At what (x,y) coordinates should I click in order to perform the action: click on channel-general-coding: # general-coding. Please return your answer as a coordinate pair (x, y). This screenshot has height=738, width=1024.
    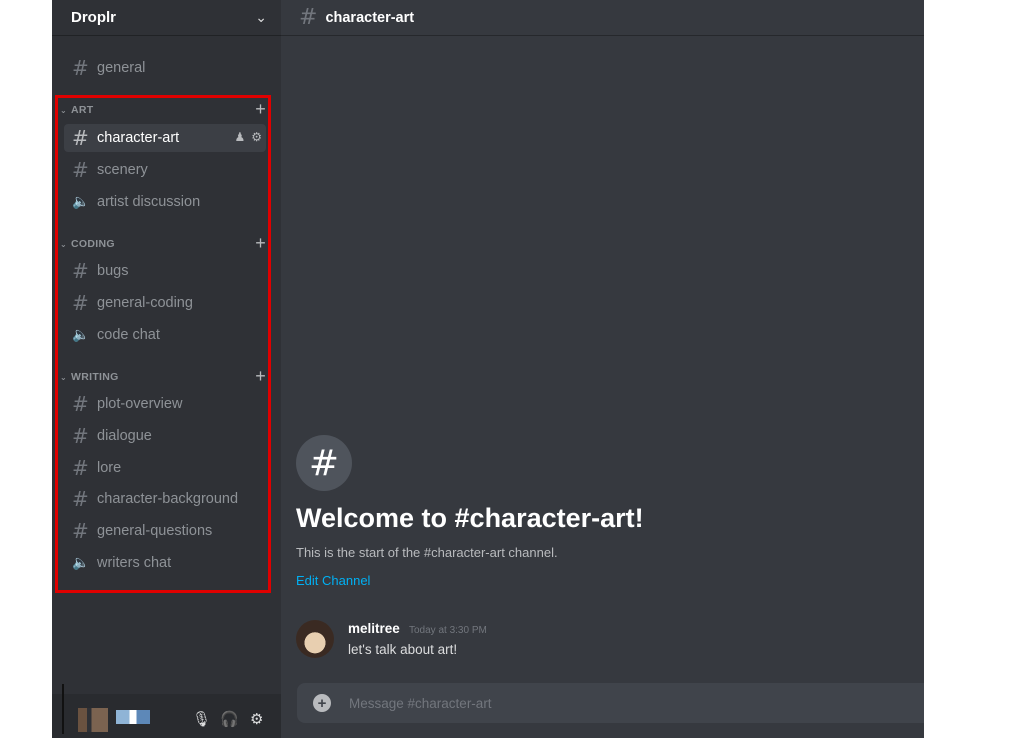
    Looking at the image, I should click on (165, 303).